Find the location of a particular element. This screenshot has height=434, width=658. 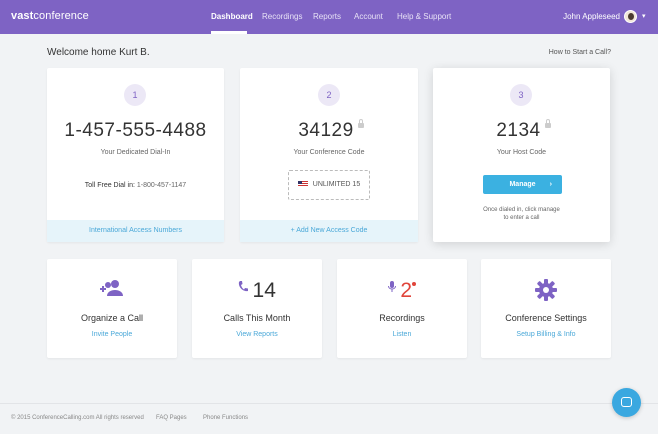

feature-title: Conference Settings is located at coordinates (546, 318).